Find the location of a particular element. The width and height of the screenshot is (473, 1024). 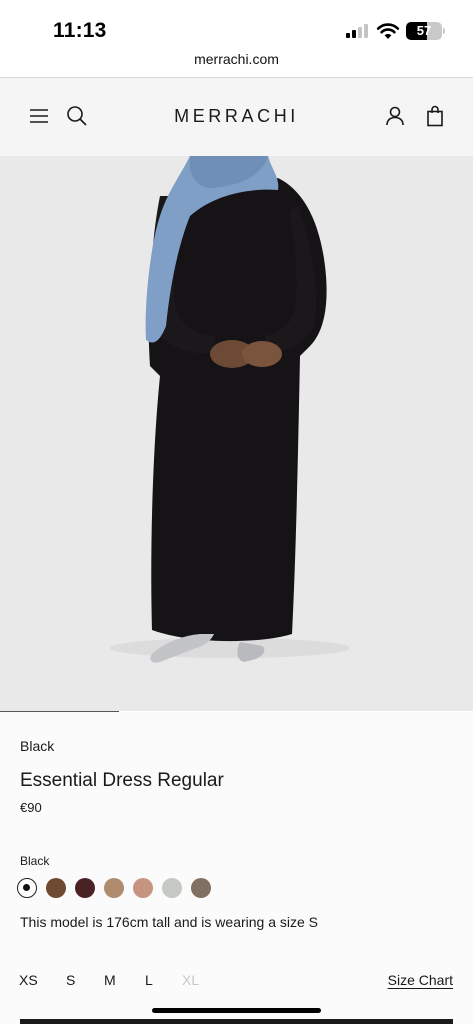

signal-icon is located at coordinates (358, 31).